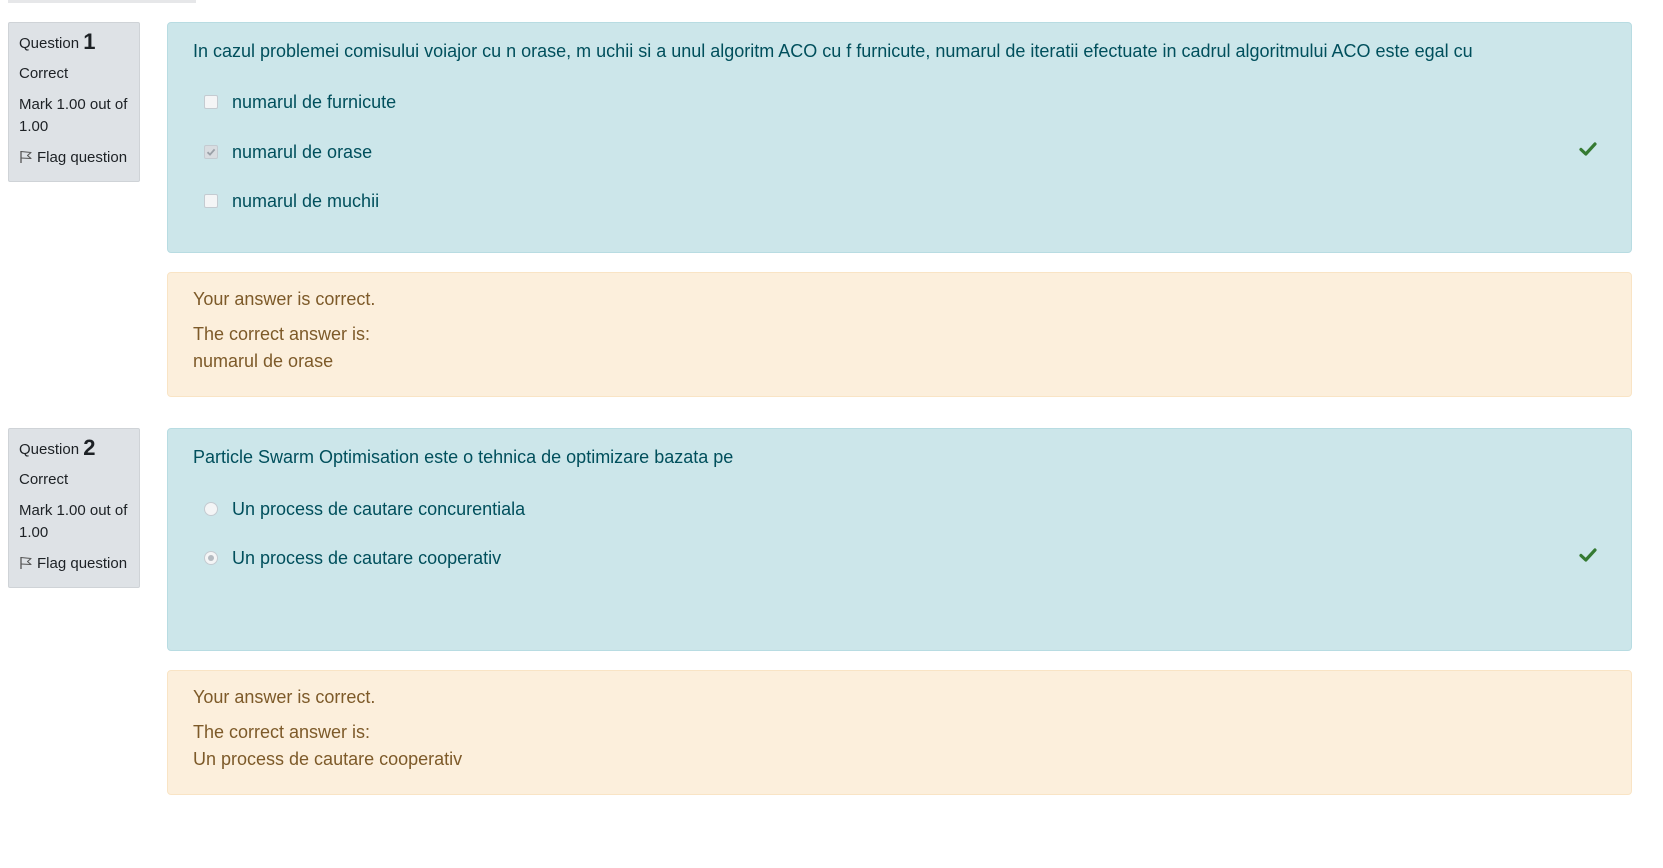 The width and height of the screenshot is (1663, 868). I want to click on right-answer: numarul de orase, so click(263, 361).